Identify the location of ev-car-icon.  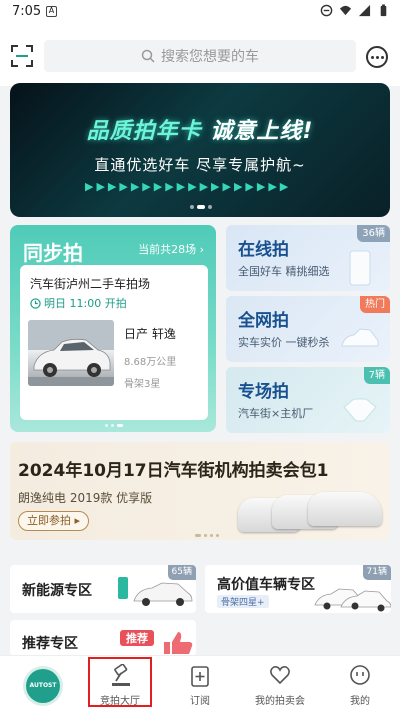
(155, 591).